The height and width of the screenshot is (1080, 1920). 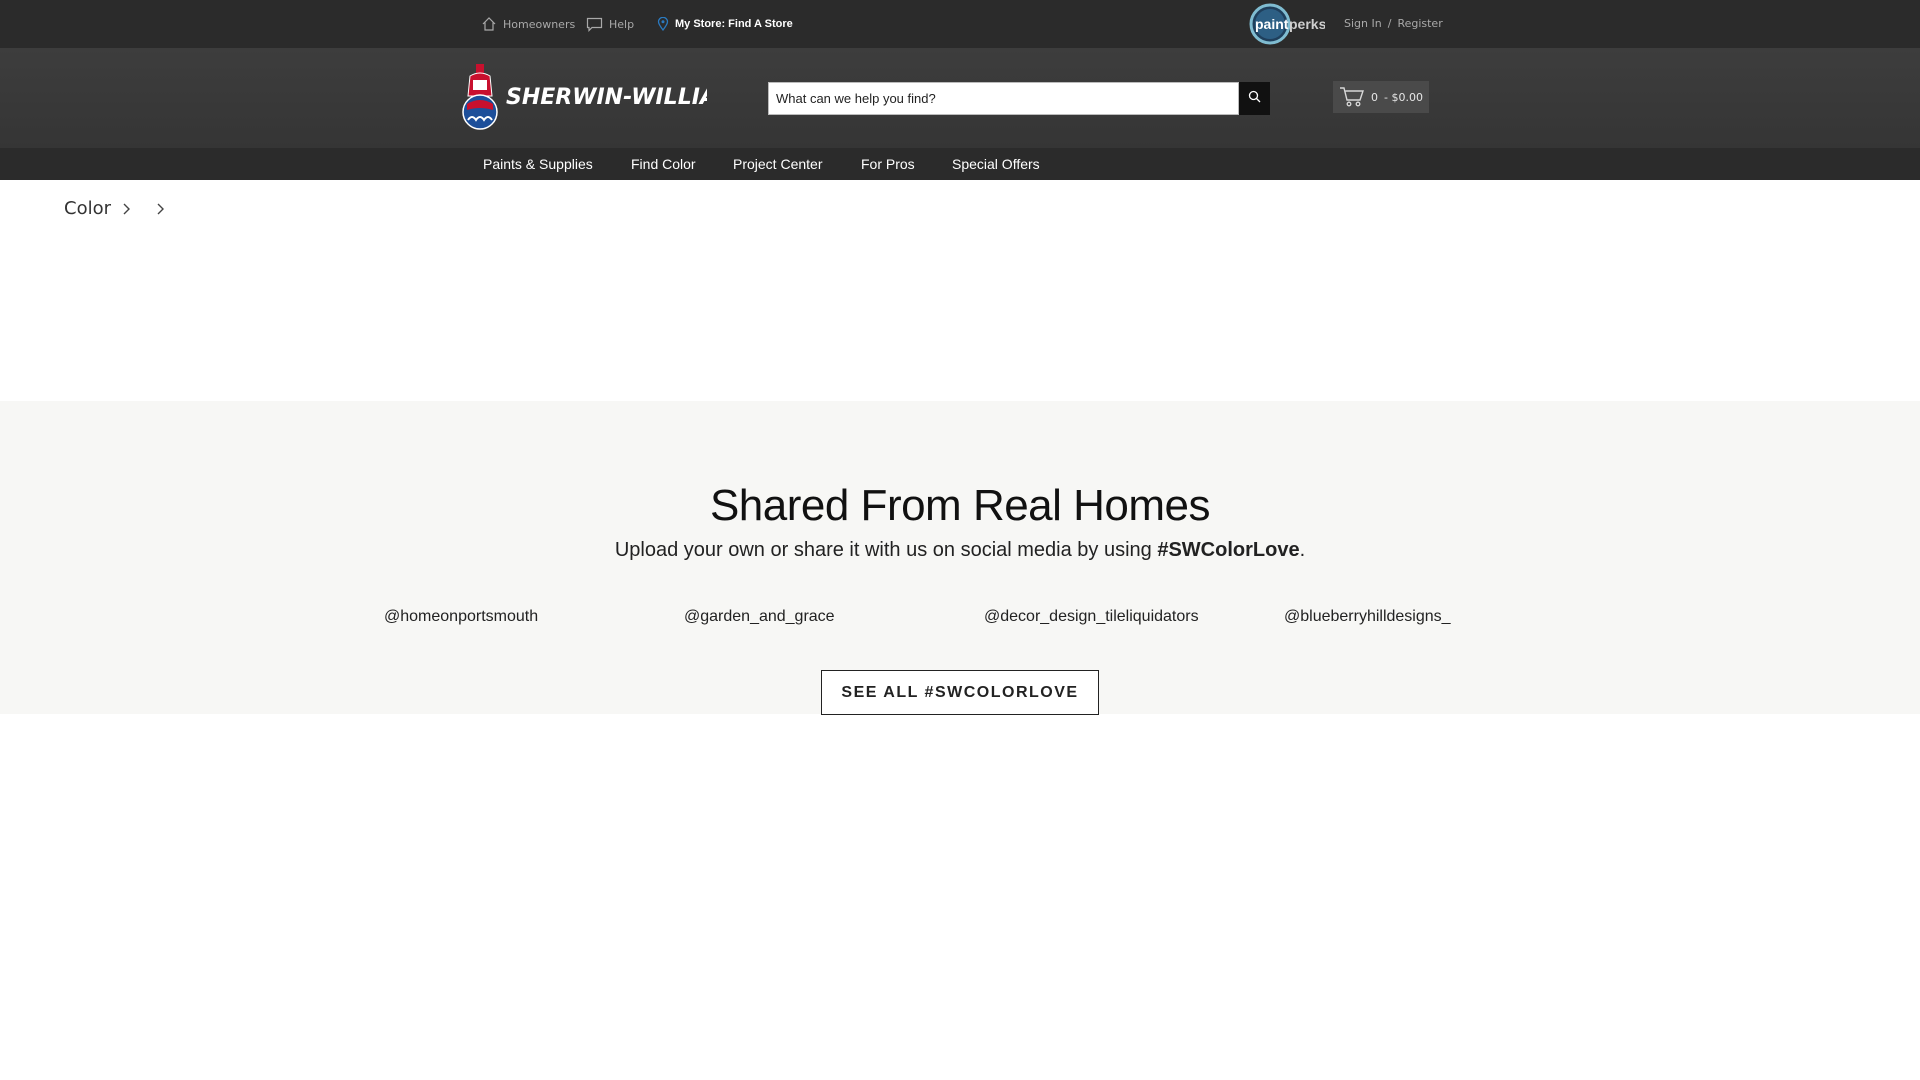 What do you see at coordinates (1363, 23) in the screenshot?
I see `sign-in-link: Sign In` at bounding box center [1363, 23].